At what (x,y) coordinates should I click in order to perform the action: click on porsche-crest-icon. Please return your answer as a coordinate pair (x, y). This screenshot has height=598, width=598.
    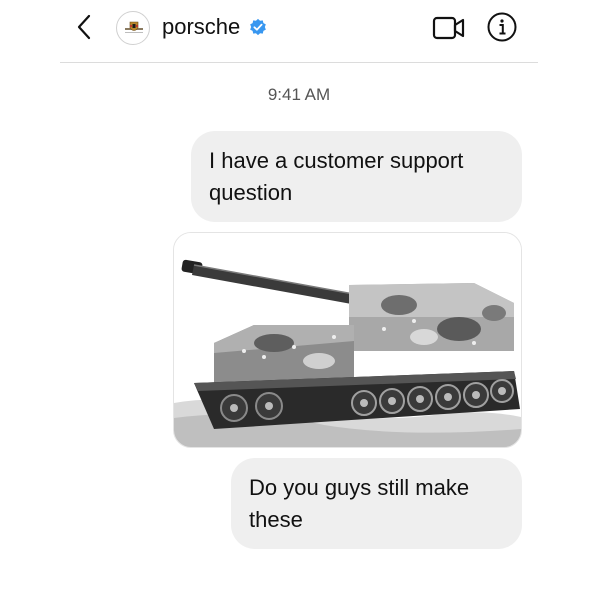
    Looking at the image, I should click on (134, 27).